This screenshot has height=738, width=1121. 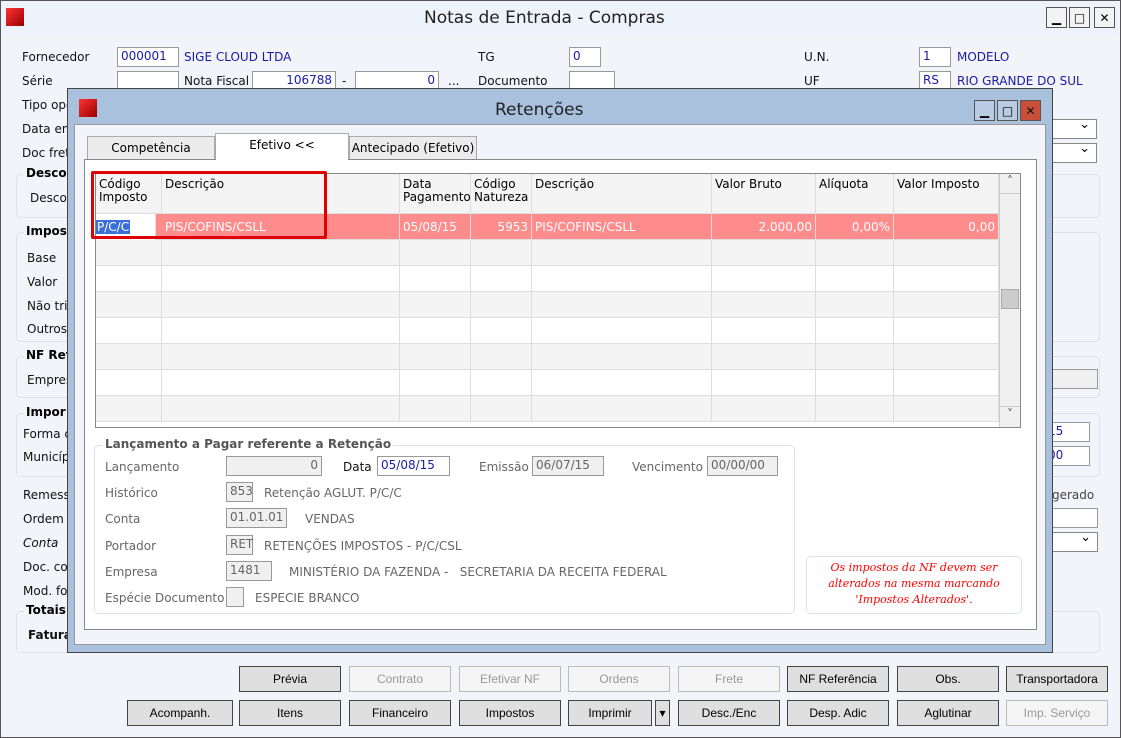 What do you see at coordinates (435, 227) in the screenshot?
I see `grid-cell: 05/08/15` at bounding box center [435, 227].